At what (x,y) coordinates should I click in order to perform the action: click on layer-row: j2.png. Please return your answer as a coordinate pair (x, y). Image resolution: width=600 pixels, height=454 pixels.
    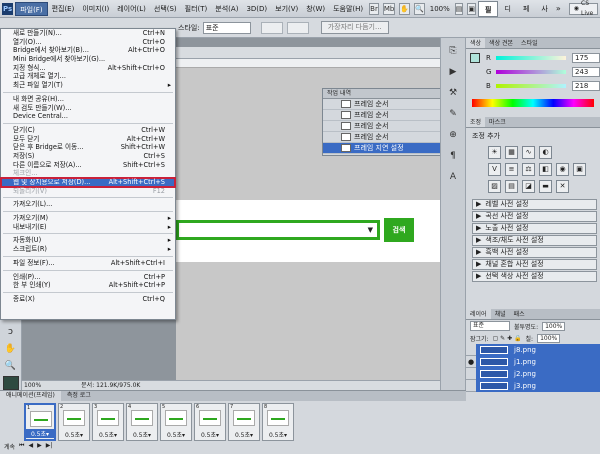
    Looking at the image, I should click on (533, 373).